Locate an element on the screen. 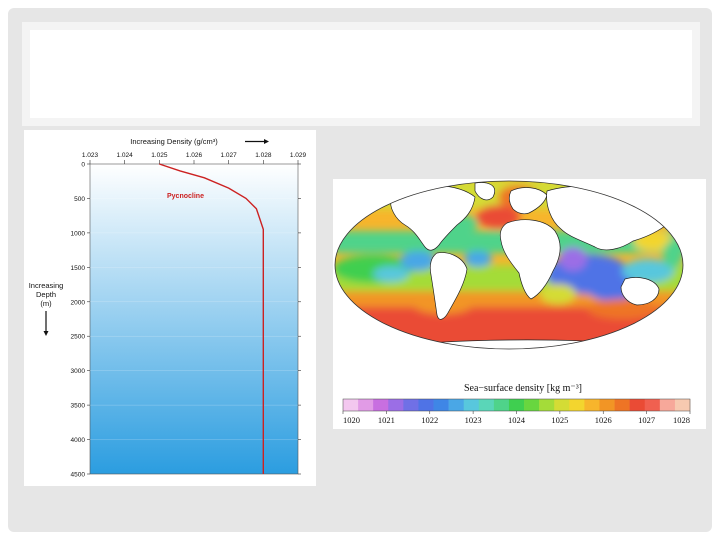 Image resolution: width=720 pixels, height=540 pixels. colorbar-title: Sea−surface density [kg m⁻³] is located at coordinates (523, 388).